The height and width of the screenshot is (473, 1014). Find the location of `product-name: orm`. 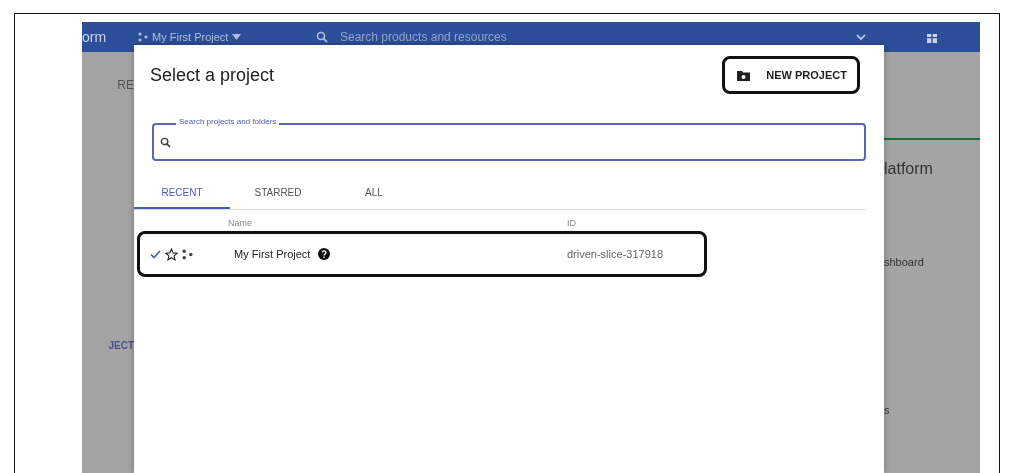

product-name: orm is located at coordinates (95, 37).